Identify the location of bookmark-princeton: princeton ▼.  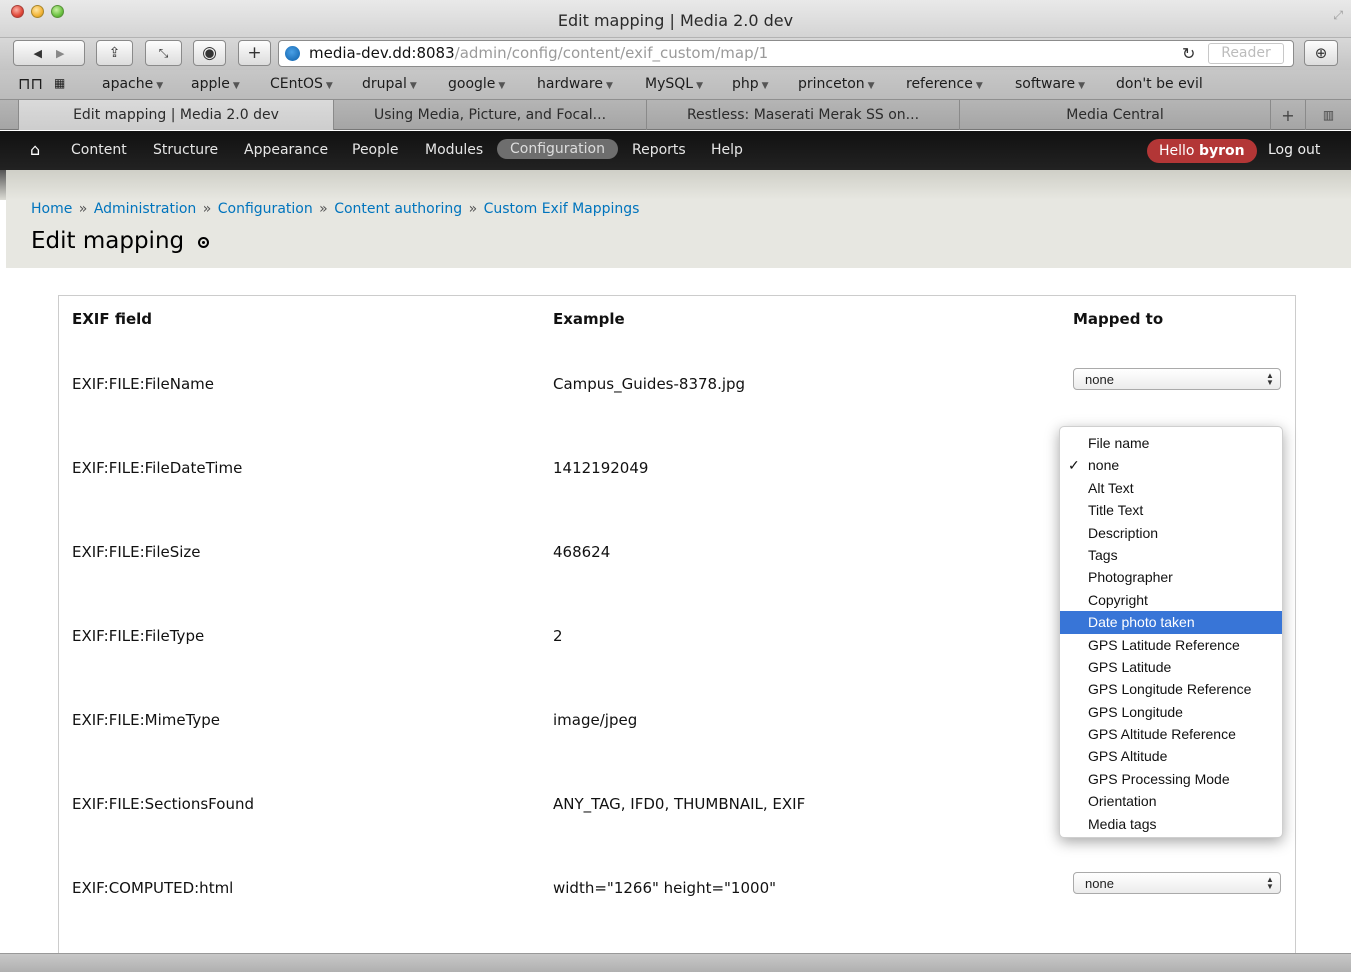
(836, 84).